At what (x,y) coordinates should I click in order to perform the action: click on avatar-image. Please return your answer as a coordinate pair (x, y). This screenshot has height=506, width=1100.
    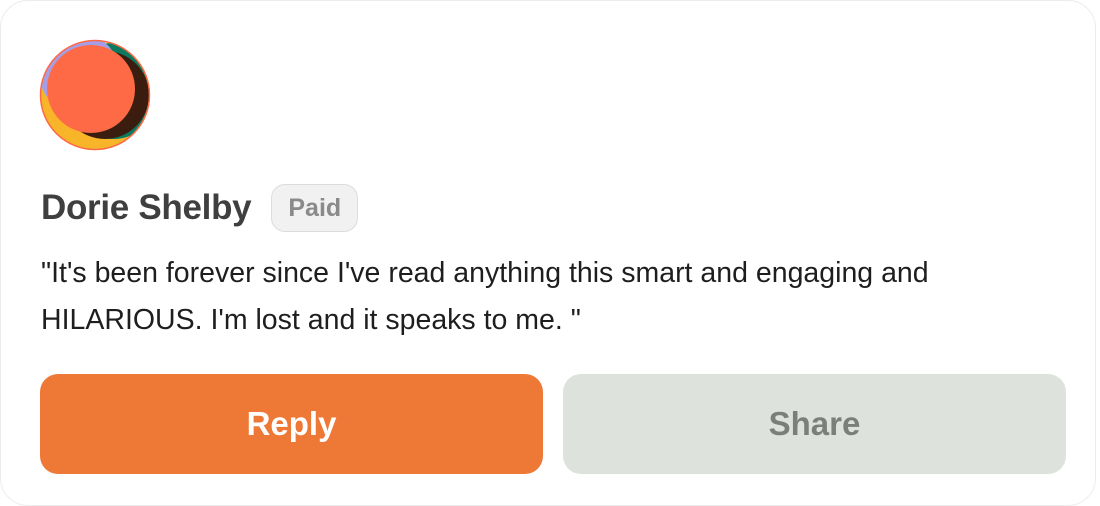
    Looking at the image, I should click on (95, 95).